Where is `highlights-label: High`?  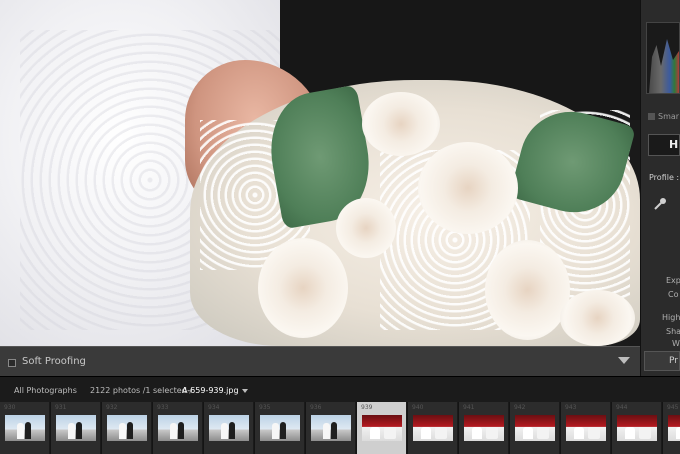 highlights-label: High is located at coordinates (671, 317).